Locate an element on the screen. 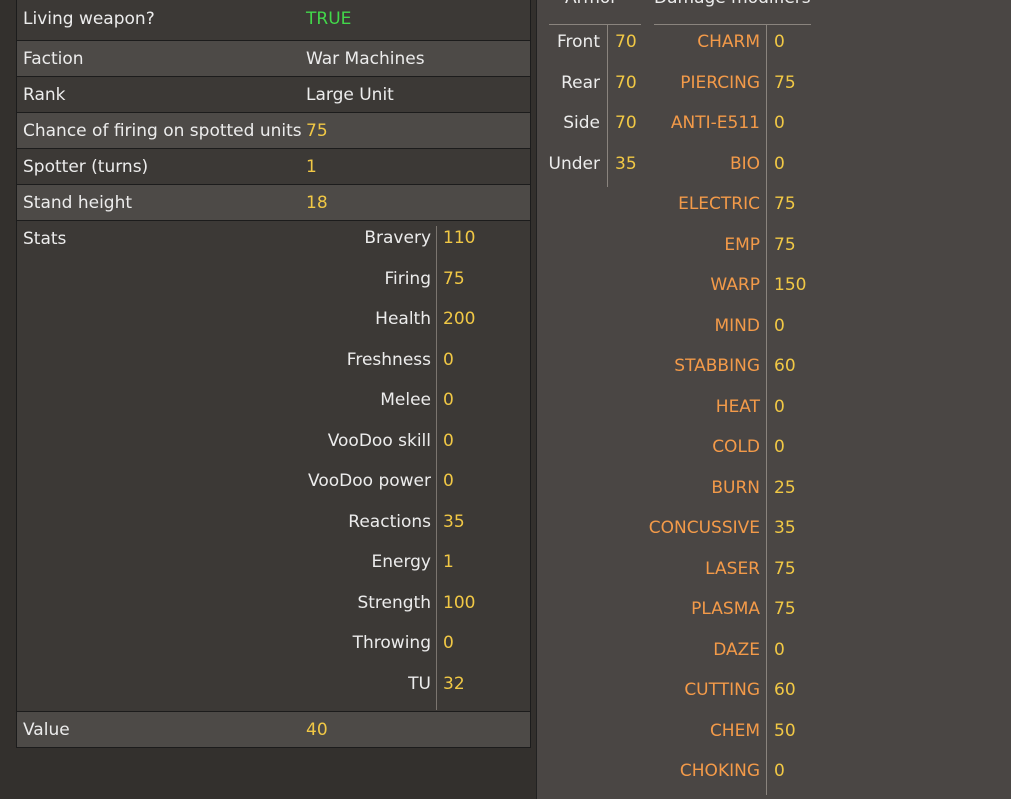 The height and width of the screenshot is (799, 1011). stat-name: Melee is located at coordinates (405, 400).